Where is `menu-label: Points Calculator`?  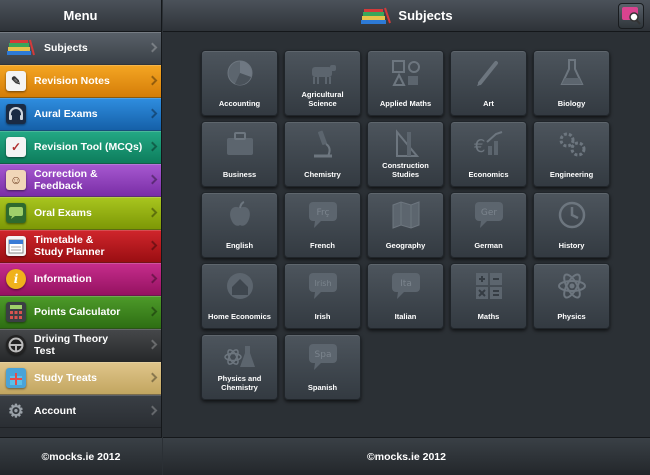
menu-label: Points Calculator is located at coordinates (77, 312).